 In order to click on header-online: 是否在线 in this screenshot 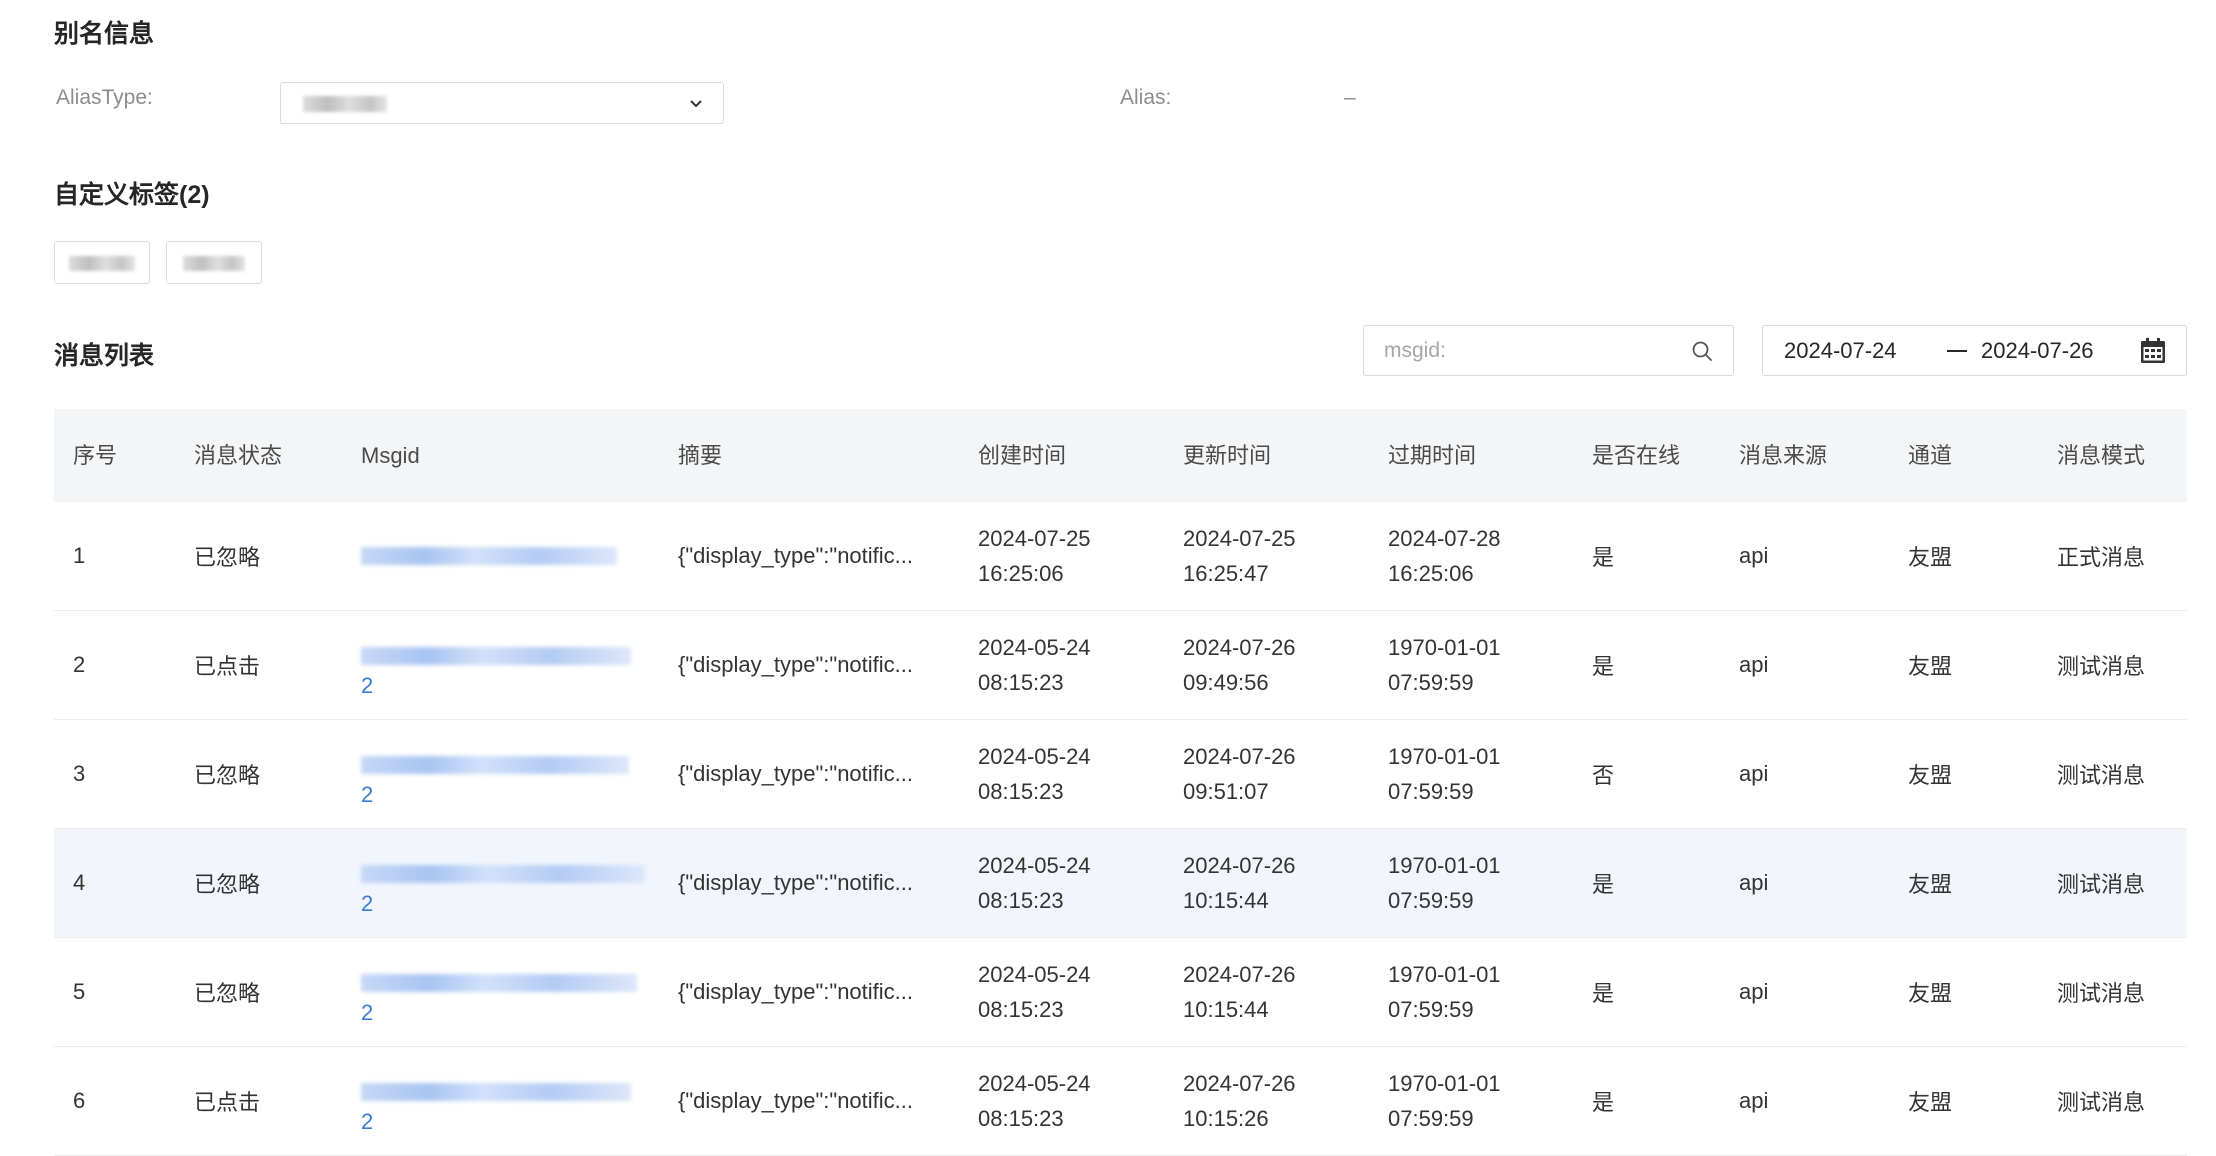, I will do `click(1636, 455)`.